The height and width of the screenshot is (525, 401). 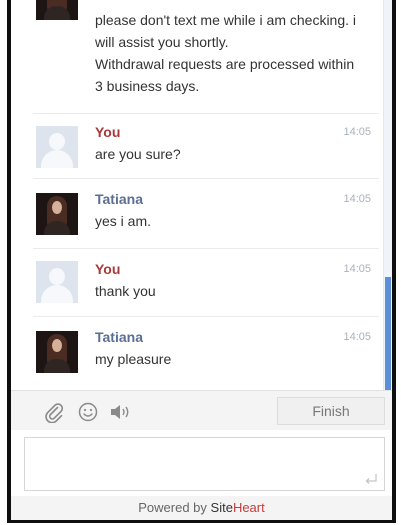 I want to click on message-text: yes i am., so click(x=123, y=221).